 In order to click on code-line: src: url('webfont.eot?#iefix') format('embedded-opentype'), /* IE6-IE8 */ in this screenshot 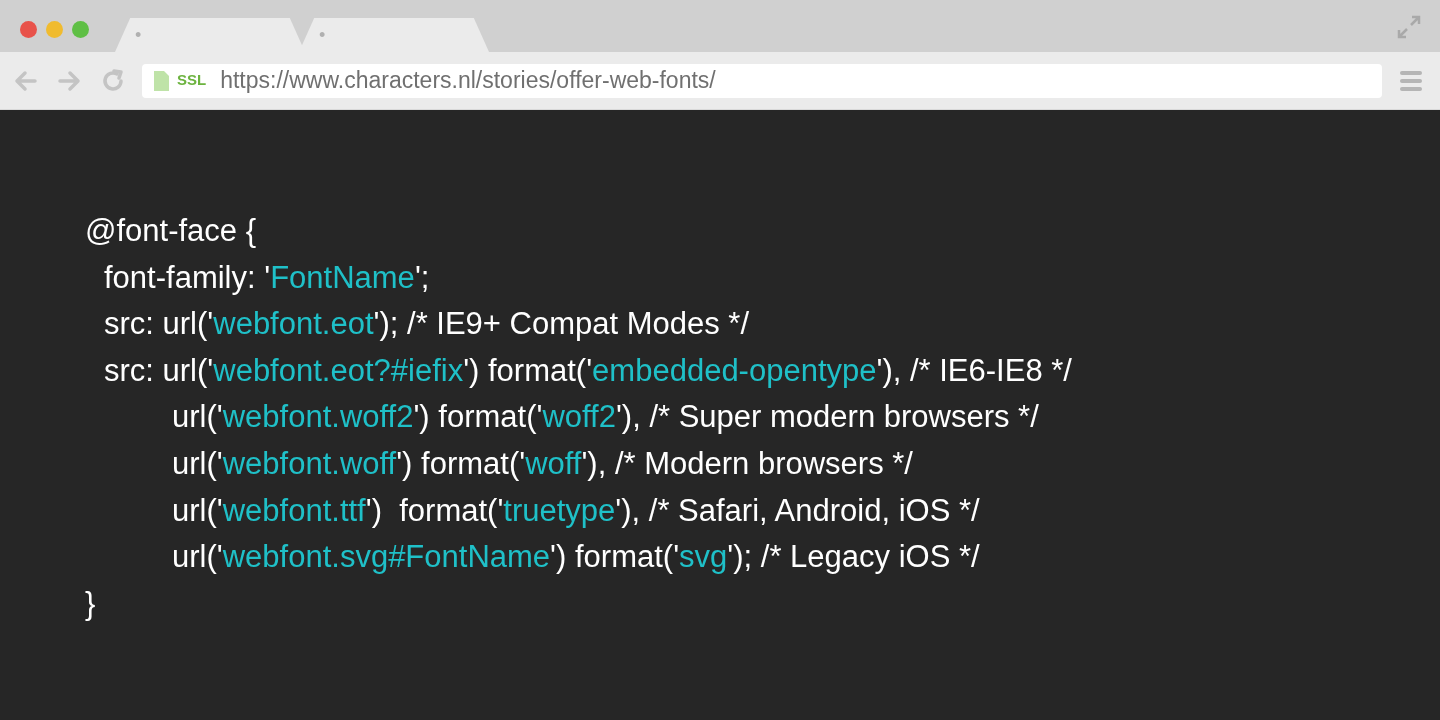, I will do `click(587, 370)`.